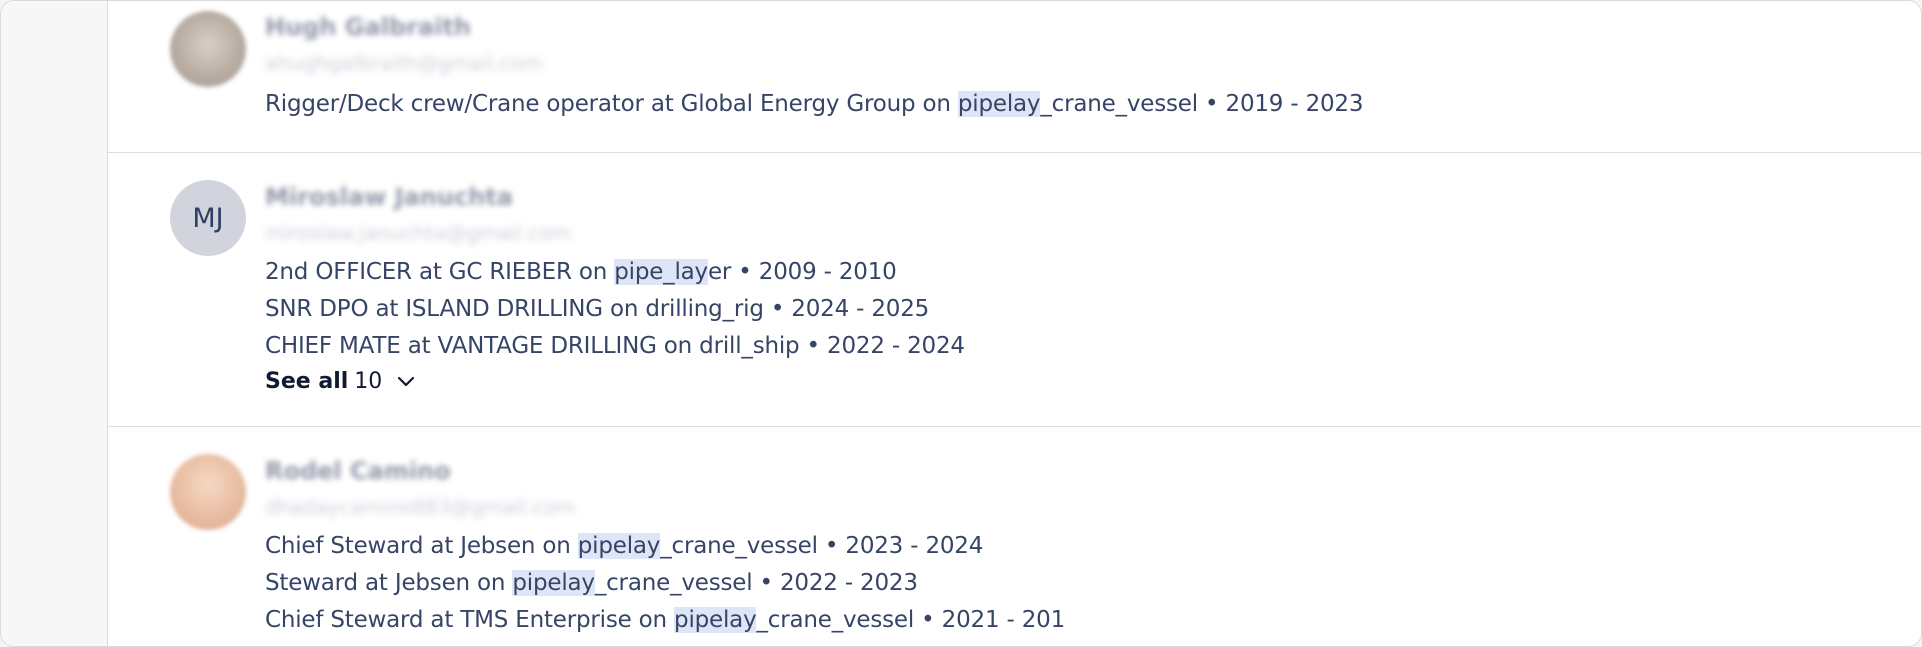 This screenshot has height=647, width=1922. Describe the element at coordinates (406, 381) in the screenshot. I see `chevron-down-icon` at that location.